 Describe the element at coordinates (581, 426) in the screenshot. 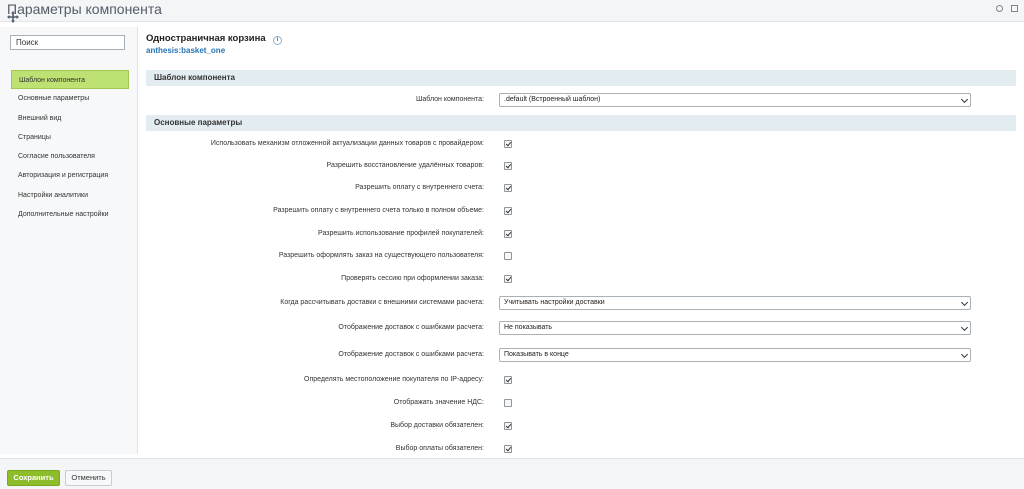

I see `param-row: Выбор доставки обязателен:` at that location.